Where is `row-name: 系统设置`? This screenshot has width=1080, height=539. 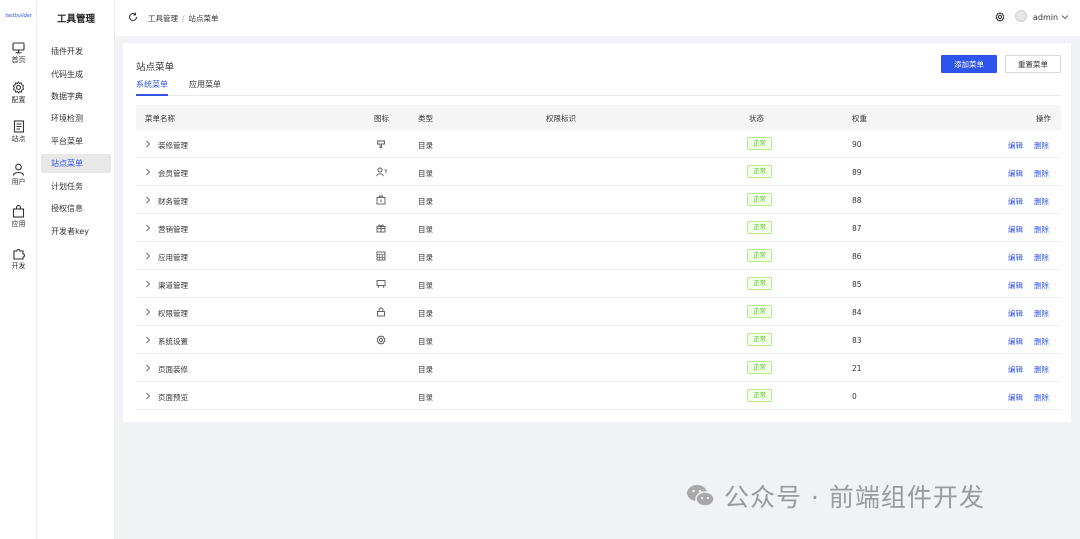
row-name: 系统设置 is located at coordinates (173, 341).